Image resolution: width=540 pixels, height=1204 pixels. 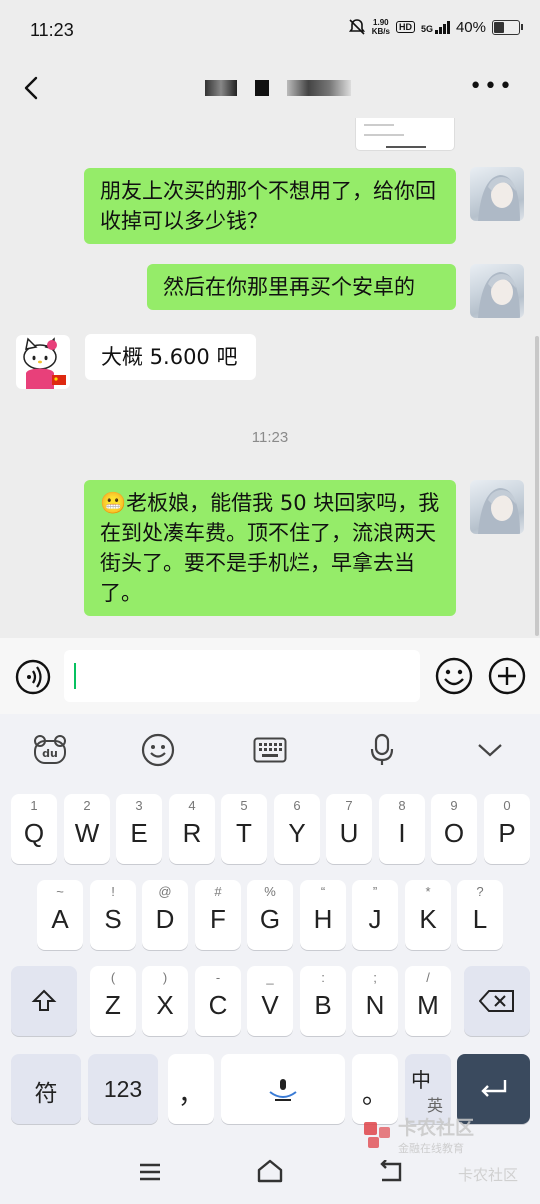 I want to click on home-nav-icon, so click(x=270, y=1171).